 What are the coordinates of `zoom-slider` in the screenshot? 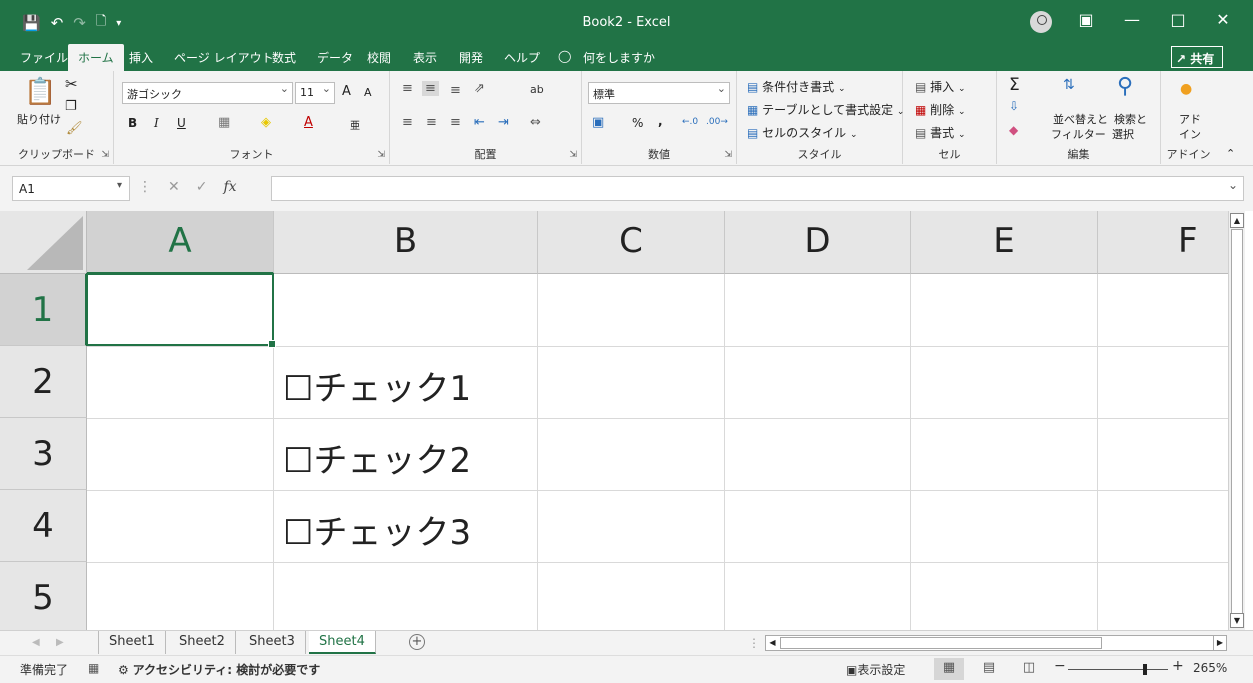 It's located at (1118, 669).